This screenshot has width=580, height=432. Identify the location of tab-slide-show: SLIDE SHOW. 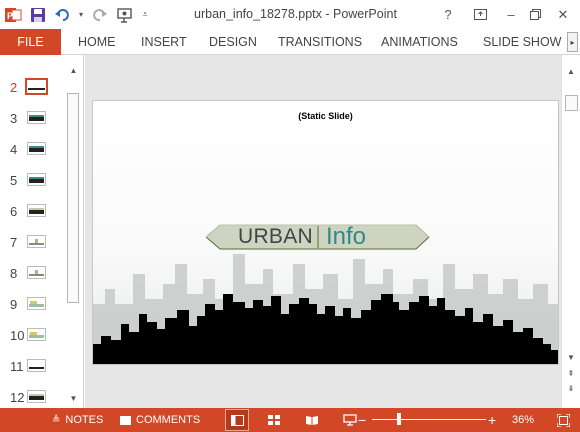
(522, 42).